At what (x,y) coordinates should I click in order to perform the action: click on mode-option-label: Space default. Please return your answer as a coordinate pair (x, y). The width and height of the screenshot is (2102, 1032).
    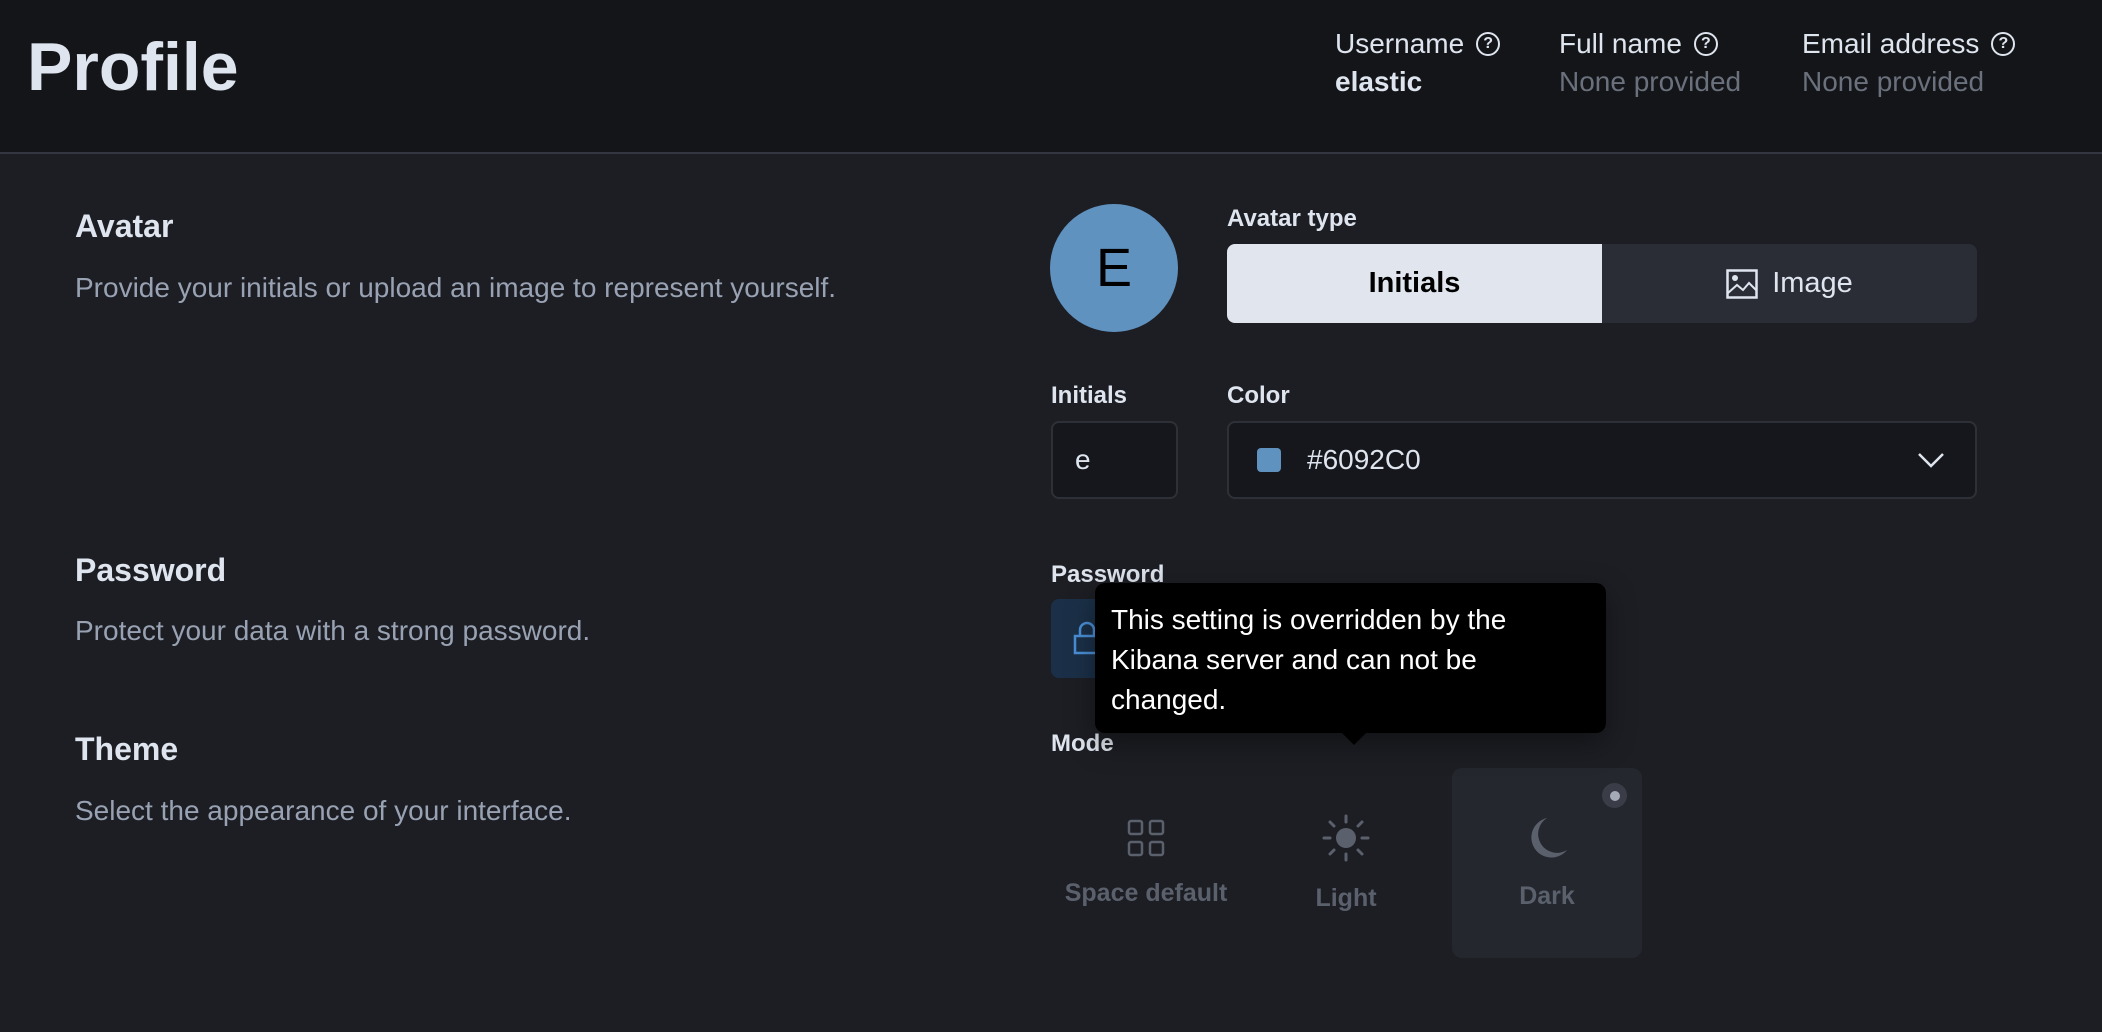
    Looking at the image, I should click on (1146, 892).